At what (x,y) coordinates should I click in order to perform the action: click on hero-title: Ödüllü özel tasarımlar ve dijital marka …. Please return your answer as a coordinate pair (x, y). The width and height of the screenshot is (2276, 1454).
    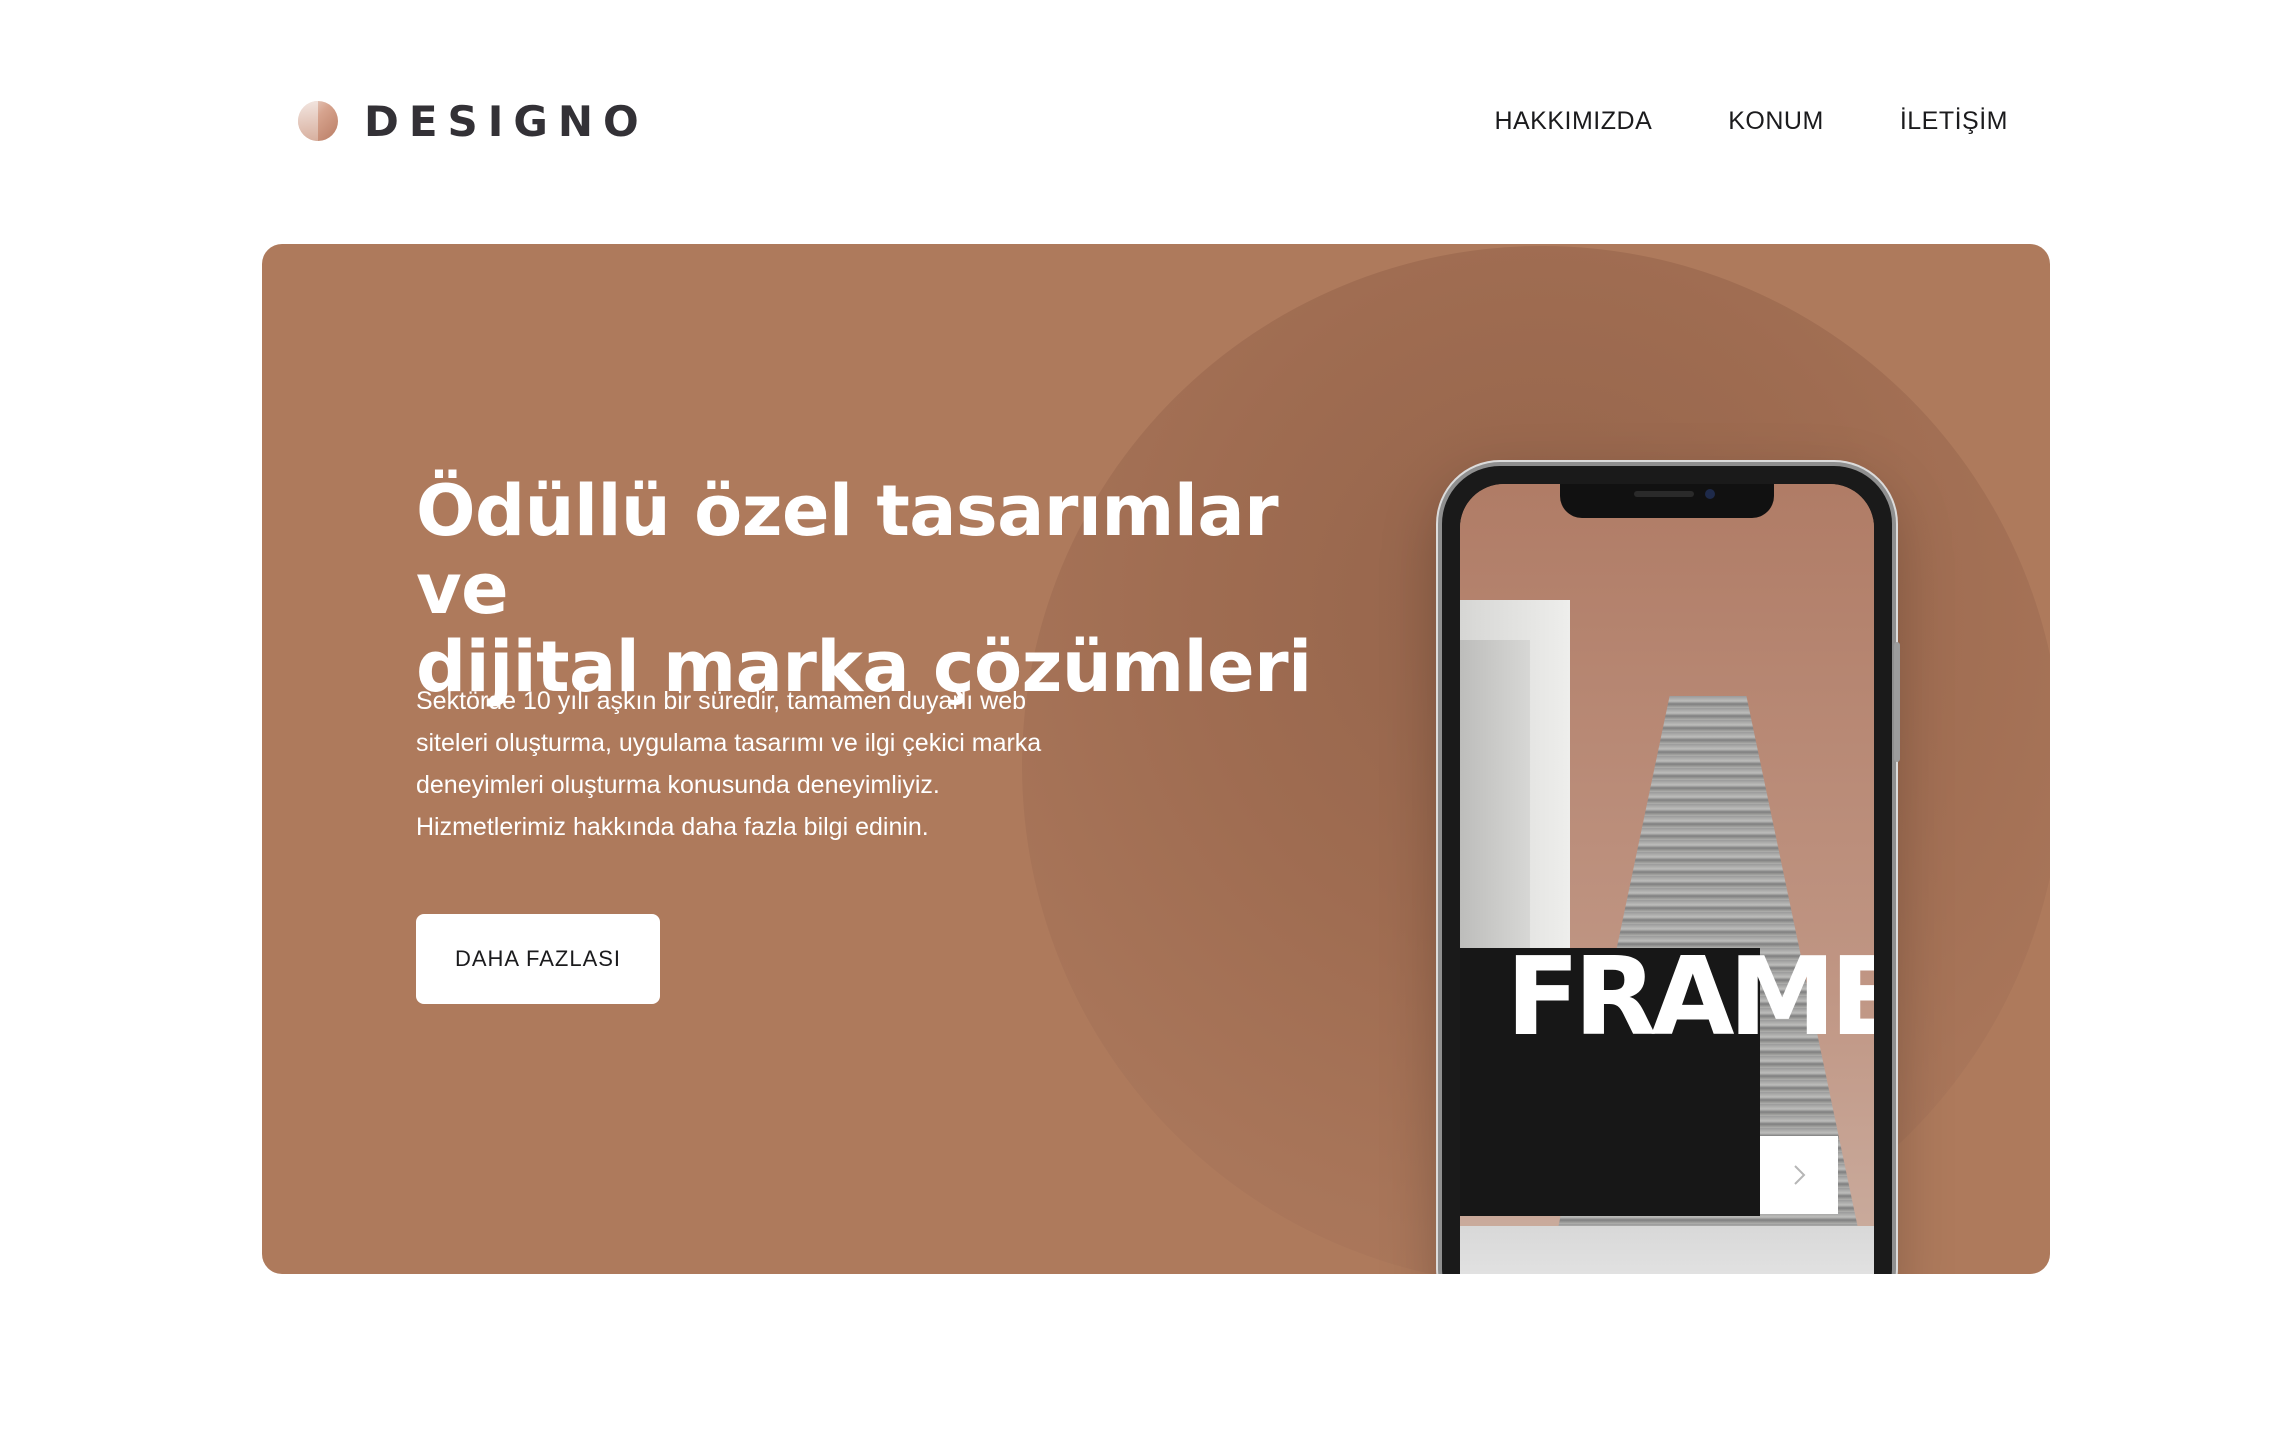
    Looking at the image, I should click on (866, 589).